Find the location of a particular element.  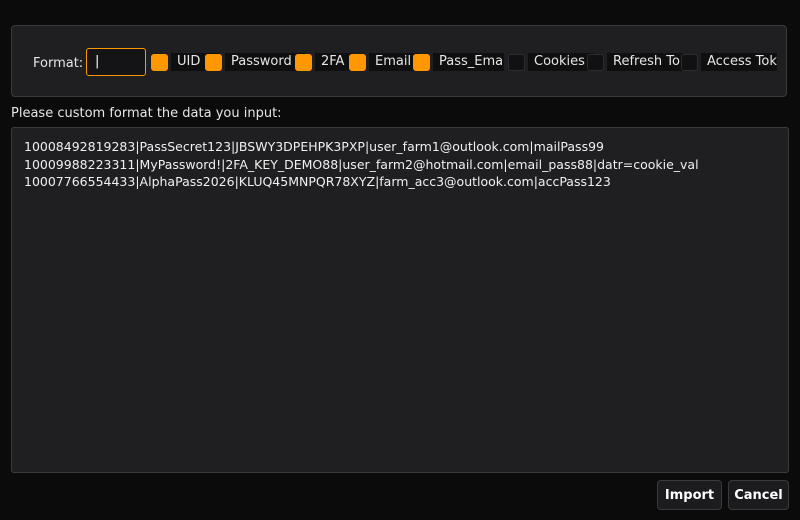

cookies-checkbox is located at coordinates (516, 62).